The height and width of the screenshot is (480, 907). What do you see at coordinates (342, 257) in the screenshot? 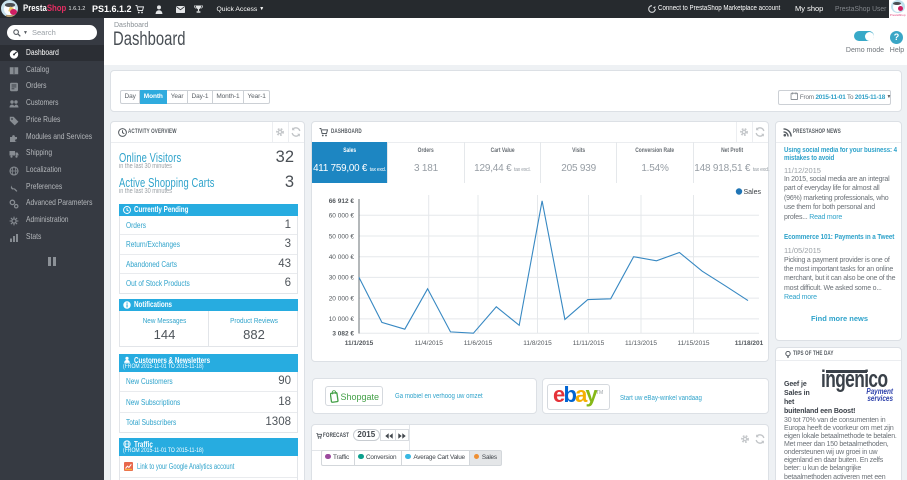
I see `svg-text: 40 000 €` at bounding box center [342, 257].